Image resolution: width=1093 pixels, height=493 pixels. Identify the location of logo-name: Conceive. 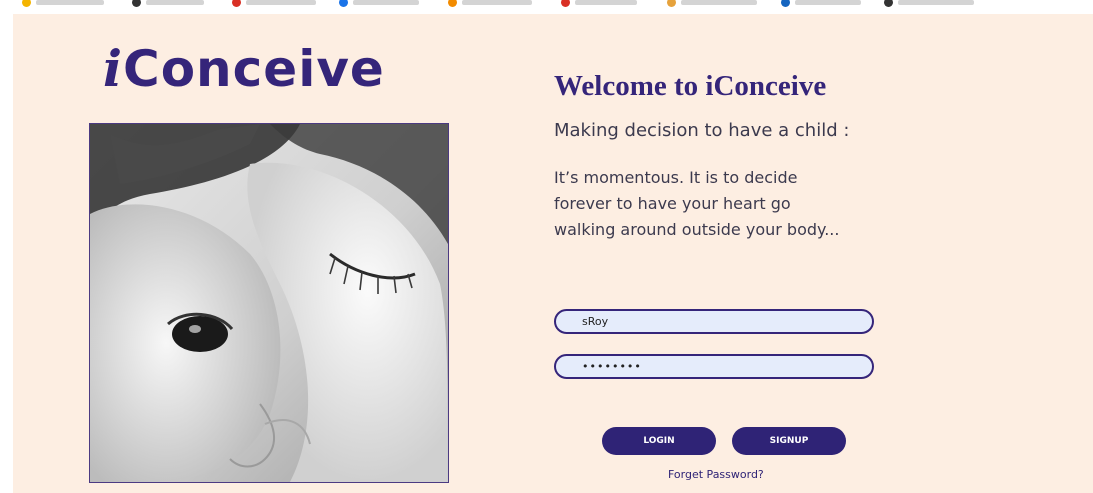
(254, 69).